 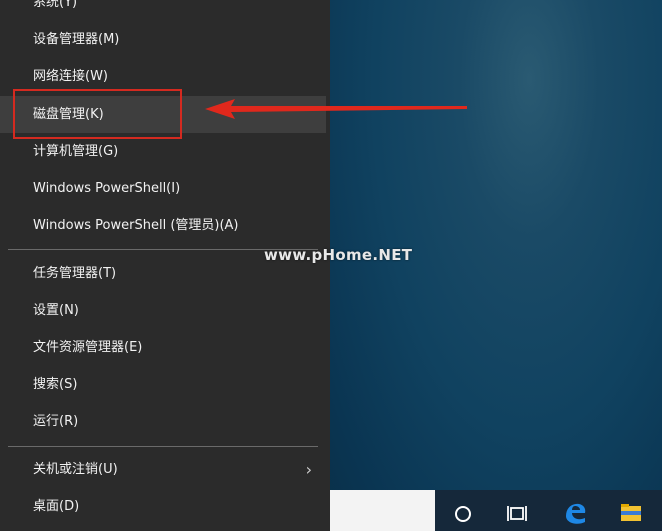 I want to click on menu-item-label: 任务管理器(T), so click(x=75, y=273).